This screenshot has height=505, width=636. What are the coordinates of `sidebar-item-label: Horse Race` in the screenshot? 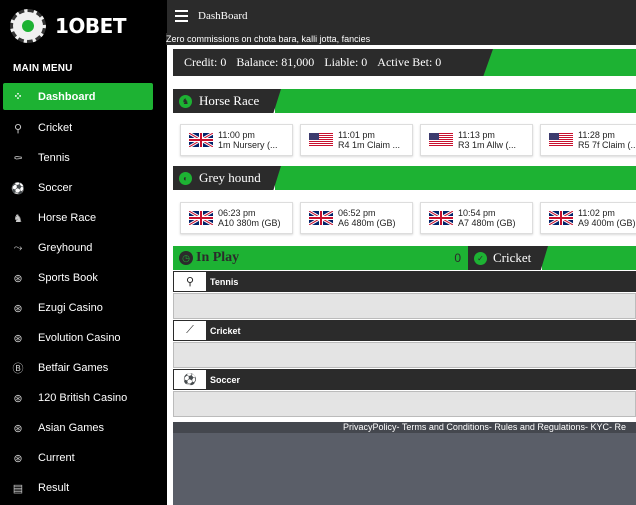 It's located at (67, 218).